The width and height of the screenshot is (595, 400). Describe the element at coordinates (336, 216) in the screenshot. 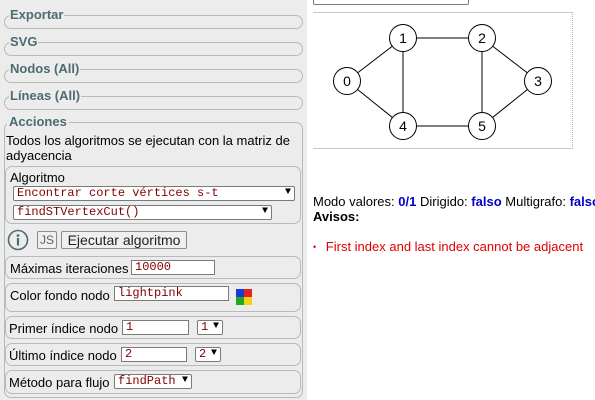

I see `avisos-label: Avisos:` at that location.